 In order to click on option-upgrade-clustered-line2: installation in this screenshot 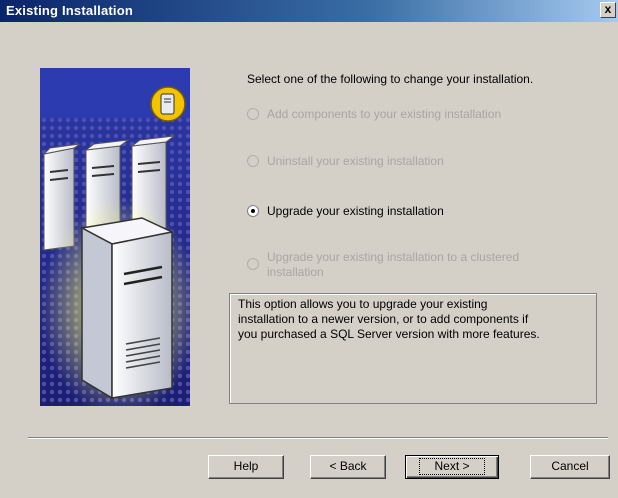, I will do `click(295, 272)`.